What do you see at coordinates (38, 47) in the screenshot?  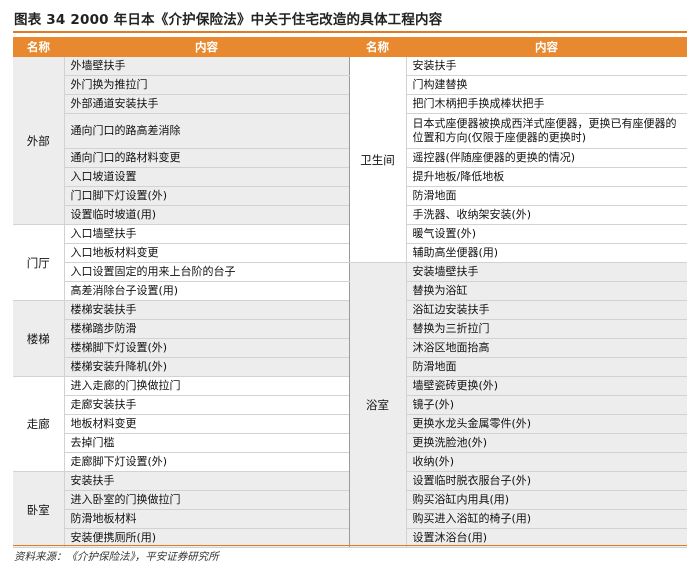 I see `header-name-left: 名称` at bounding box center [38, 47].